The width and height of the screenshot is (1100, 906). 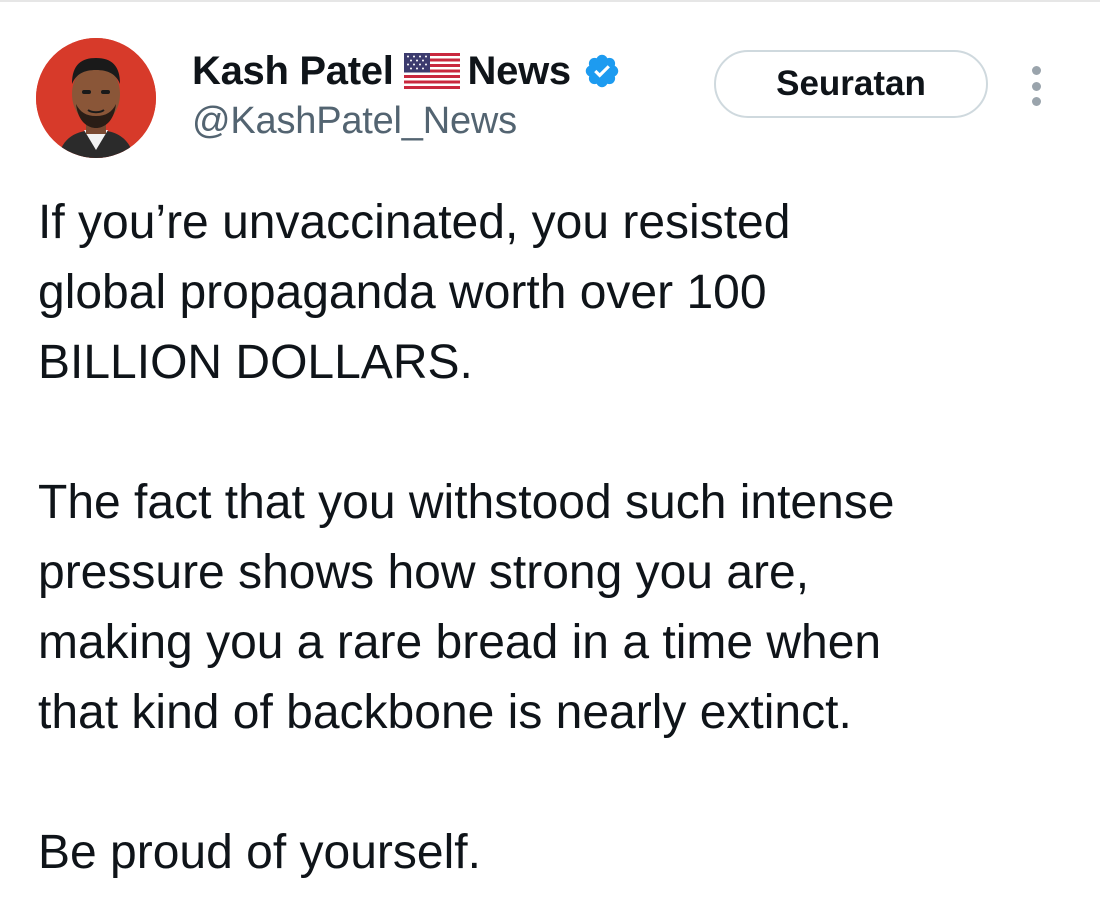 What do you see at coordinates (466, 502) in the screenshot?
I see `text-line: The fact that you withstood such intense` at bounding box center [466, 502].